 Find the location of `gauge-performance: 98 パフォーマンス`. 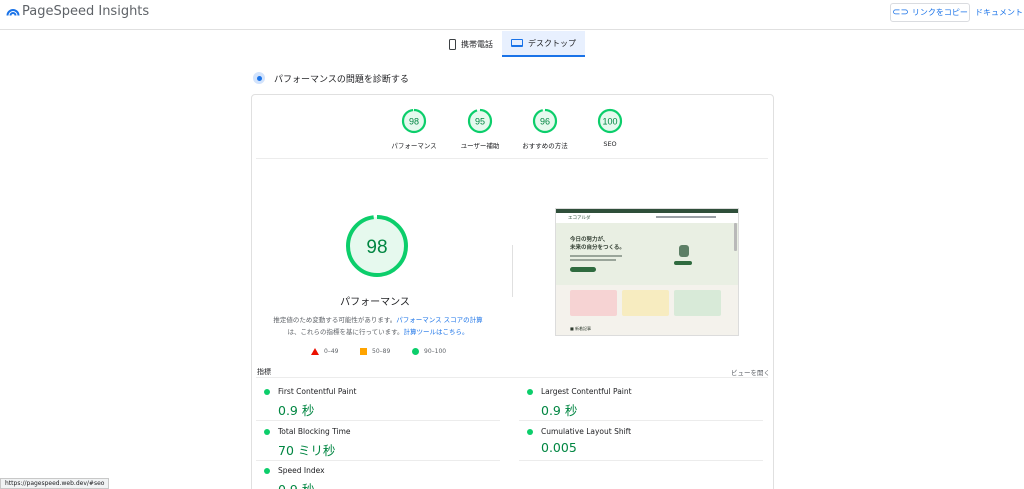

gauge-performance: 98 パフォーマンス is located at coordinates (414, 128).